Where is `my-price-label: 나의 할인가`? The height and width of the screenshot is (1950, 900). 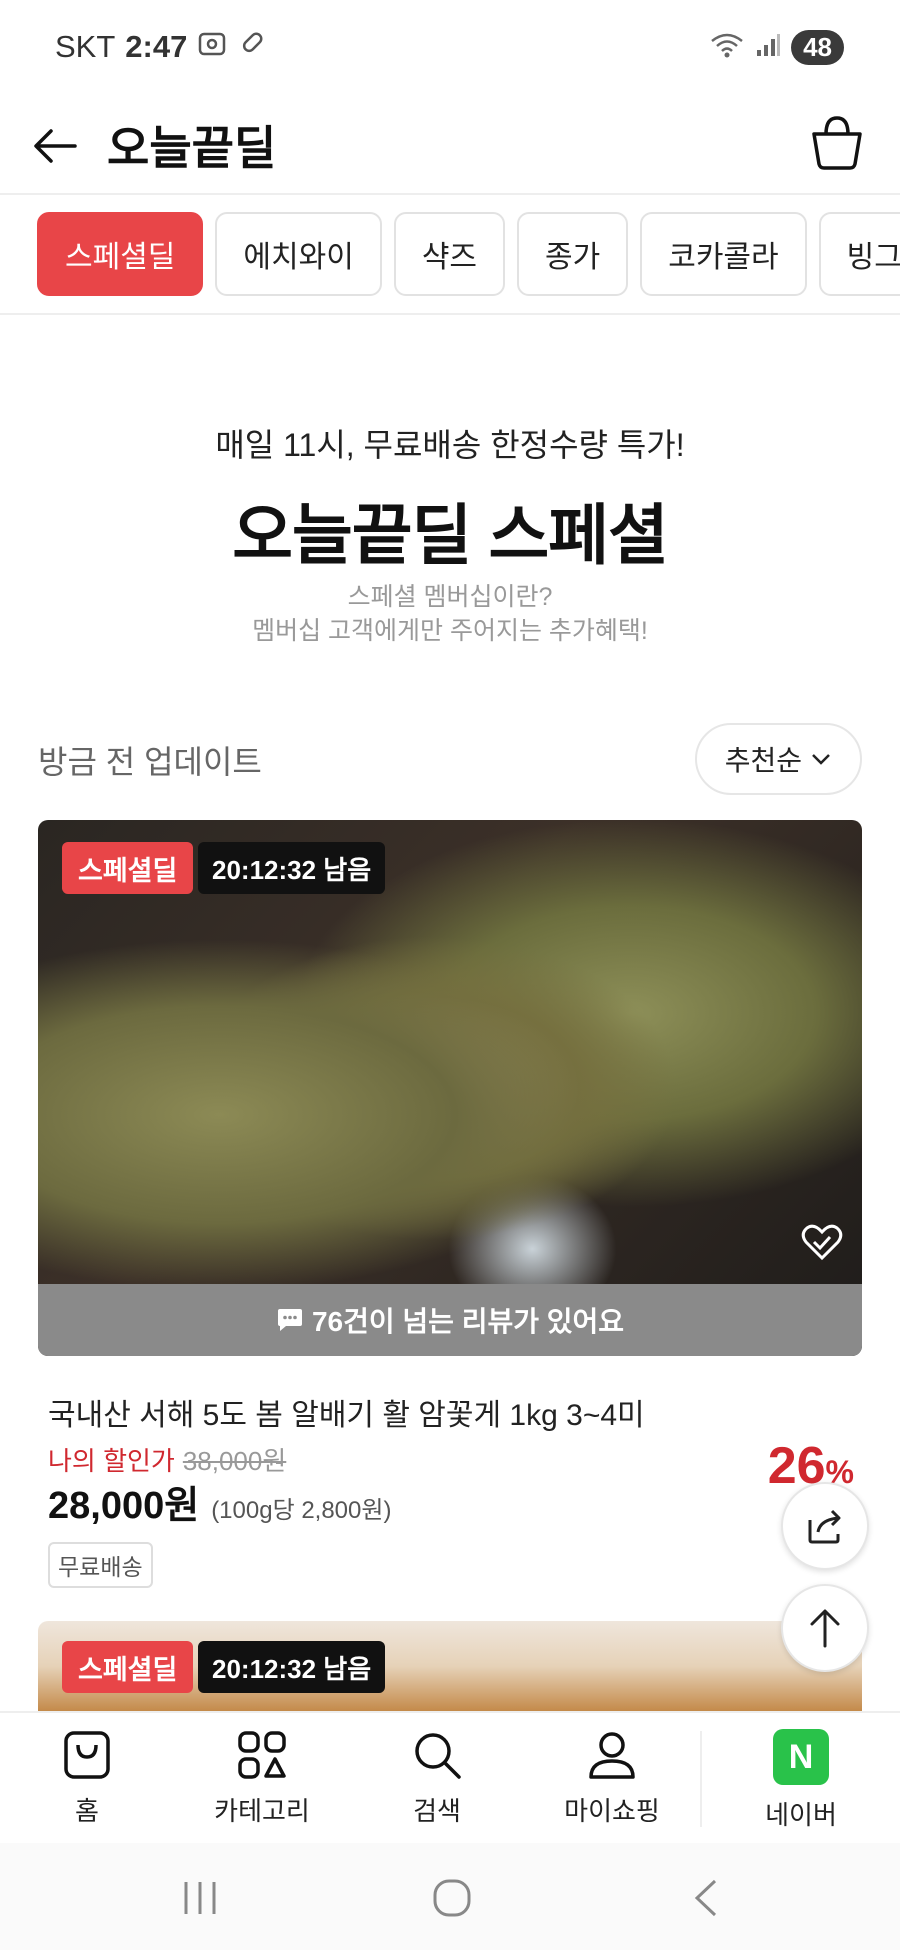 my-price-label: 나의 할인가 is located at coordinates (111, 1461).